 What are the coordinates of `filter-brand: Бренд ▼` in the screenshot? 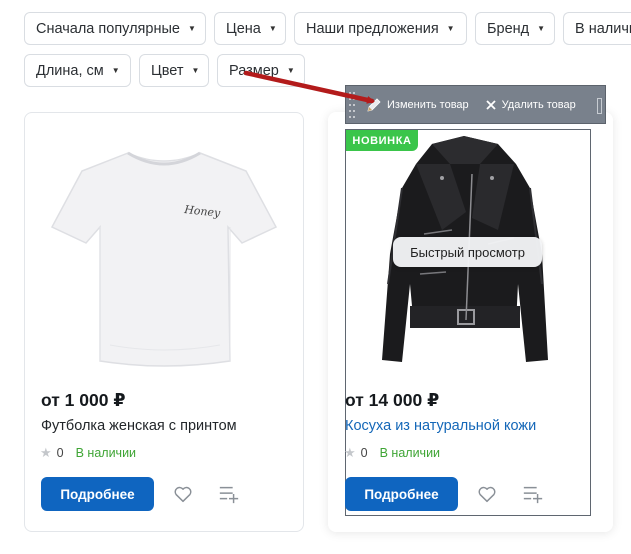 It's located at (515, 28).